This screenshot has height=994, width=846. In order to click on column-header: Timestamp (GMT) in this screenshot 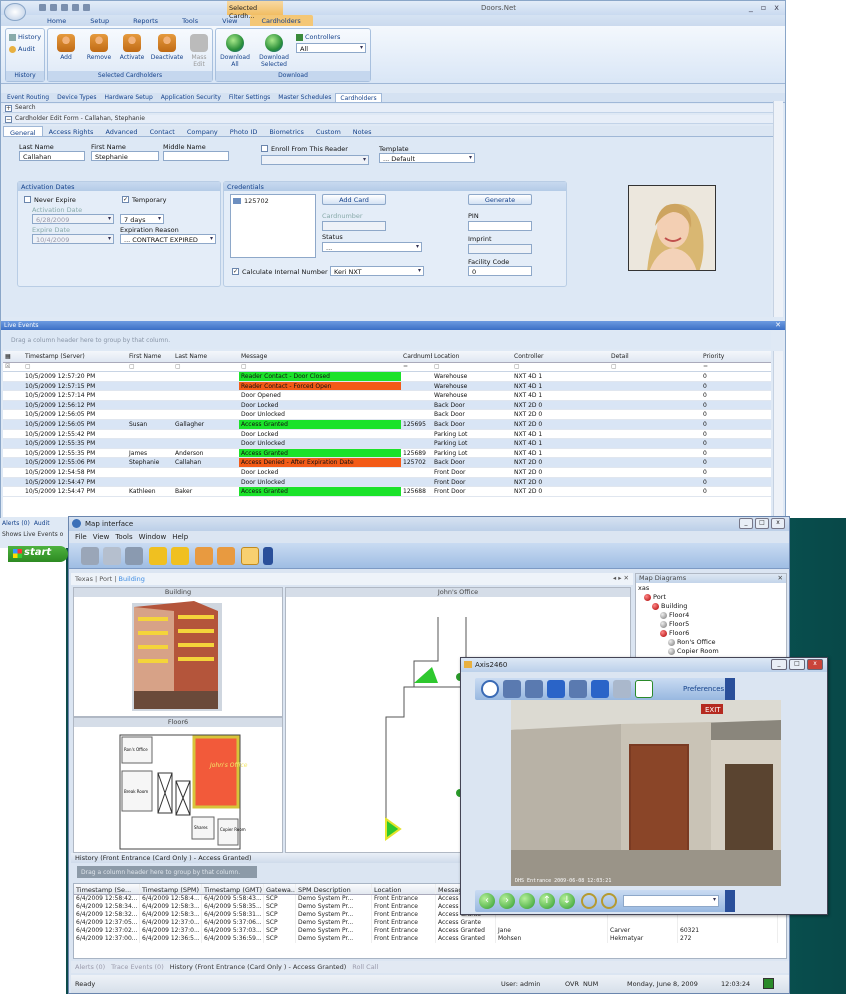, I will do `click(233, 889)`.